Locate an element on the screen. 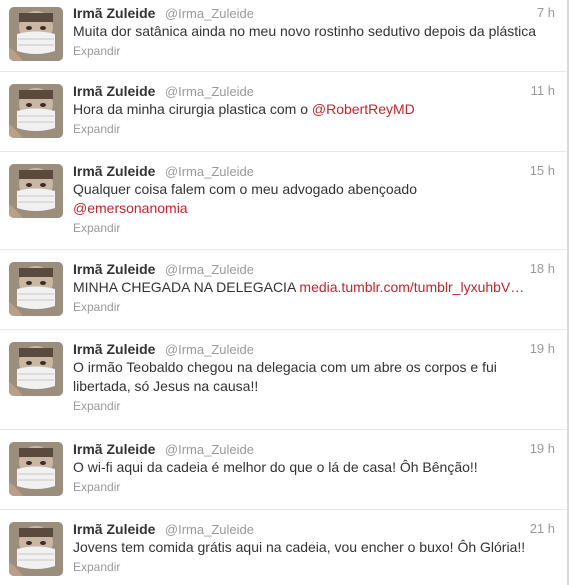 The image size is (569, 585). tweet-timestamp: 15 h is located at coordinates (542, 171).